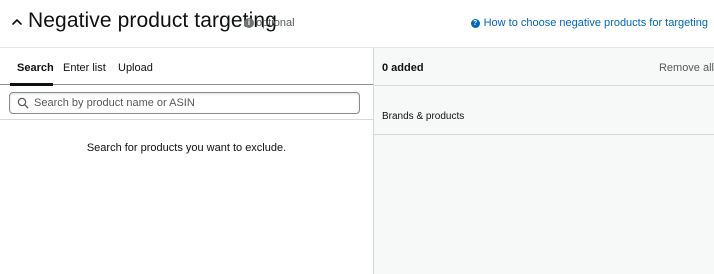 The image size is (714, 274). Describe the element at coordinates (186, 66) in the screenshot. I see `tab-bar: Search Enter list Upload` at that location.